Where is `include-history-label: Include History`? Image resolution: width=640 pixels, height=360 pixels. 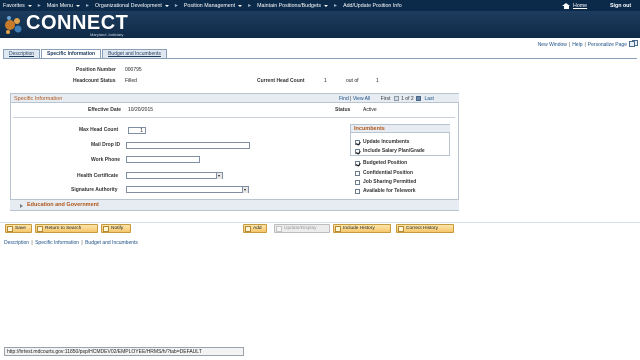
include-history-label: Include History is located at coordinates (359, 228).